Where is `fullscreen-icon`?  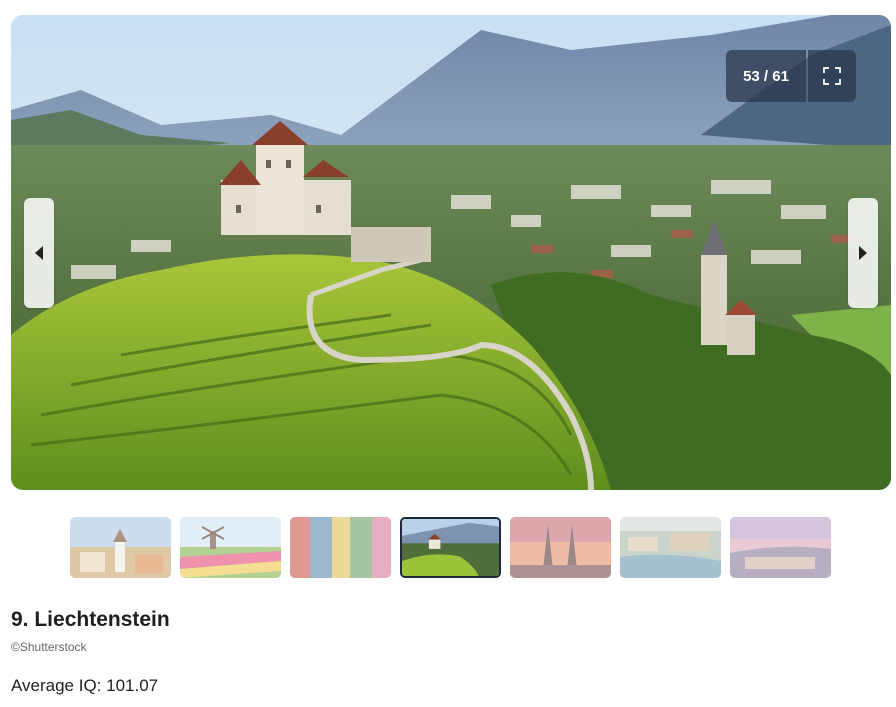
fullscreen-icon is located at coordinates (832, 76).